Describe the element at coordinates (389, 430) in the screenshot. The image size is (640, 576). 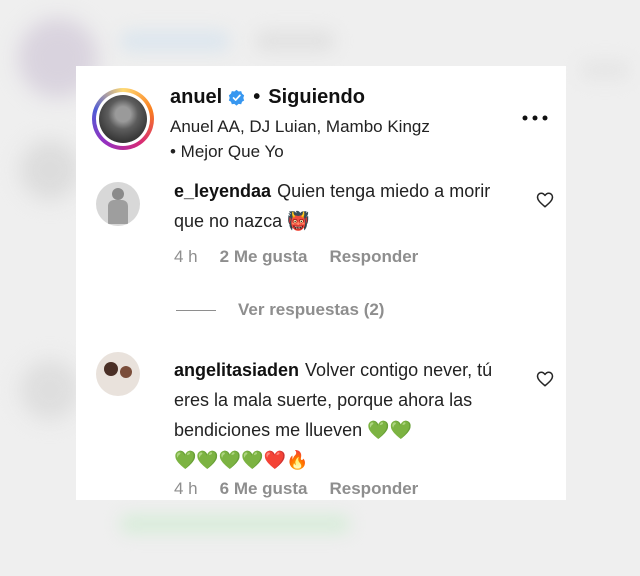
I see `green-hearts-emoji: 💚💚` at that location.